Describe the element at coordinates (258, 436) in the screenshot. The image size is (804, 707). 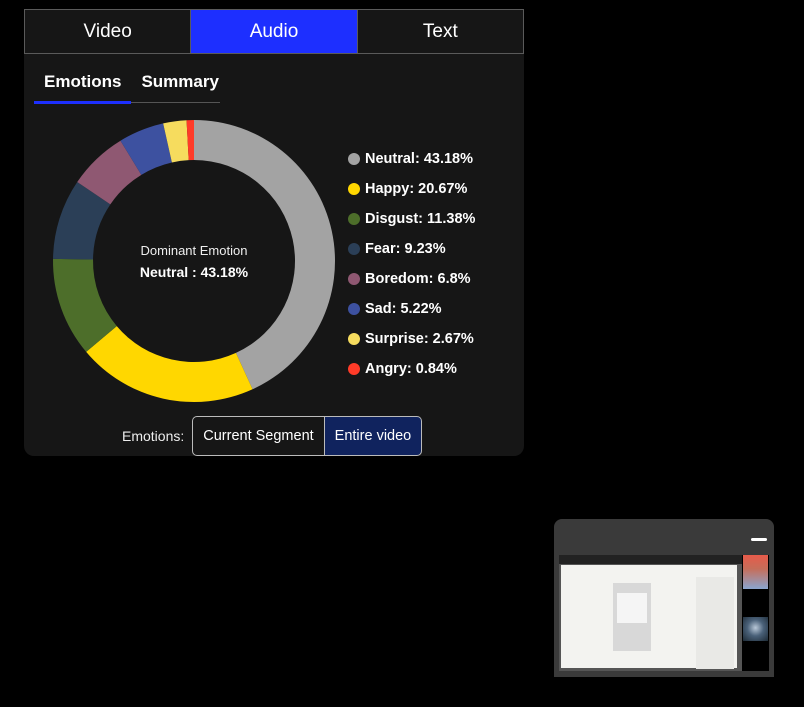
I see `current-segment-button: Current Segment` at that location.